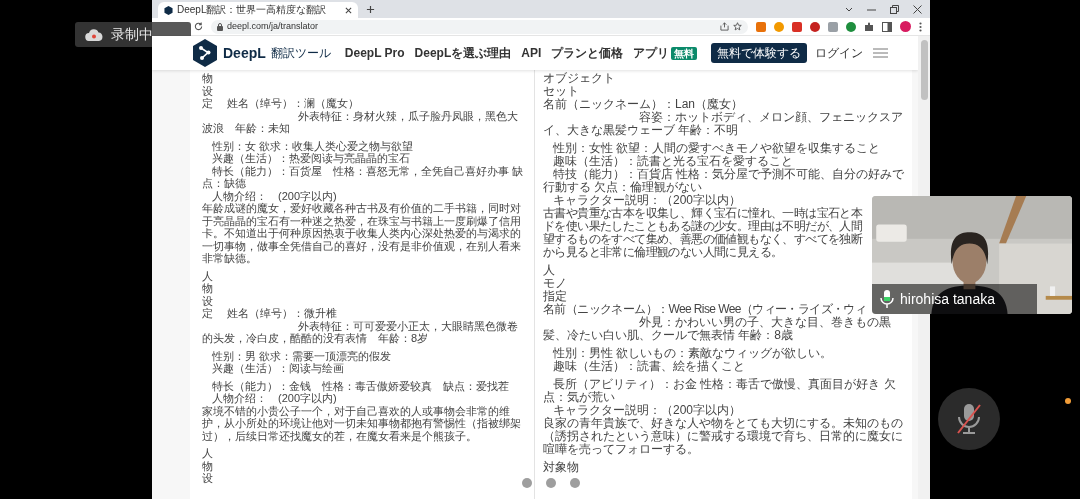 This screenshot has width=1080, height=499. Describe the element at coordinates (363, 177) in the screenshot. I see `text-line: 特长（能力）：百货屋 性格：喜怒无常，全凭自己喜好办事 缺点：缺德` at that location.